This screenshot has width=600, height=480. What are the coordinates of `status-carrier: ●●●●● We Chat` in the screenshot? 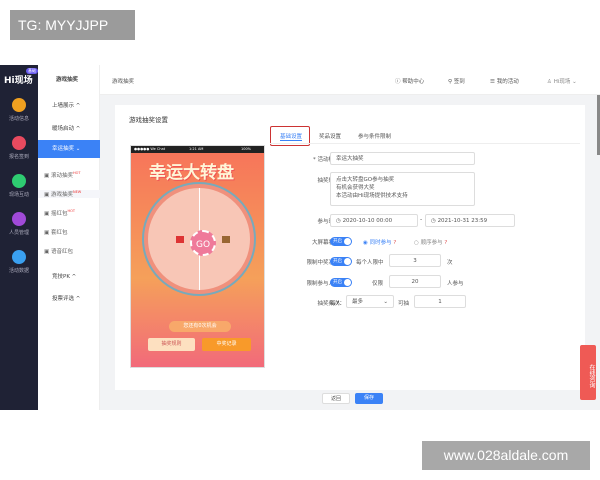 It's located at (150, 149).